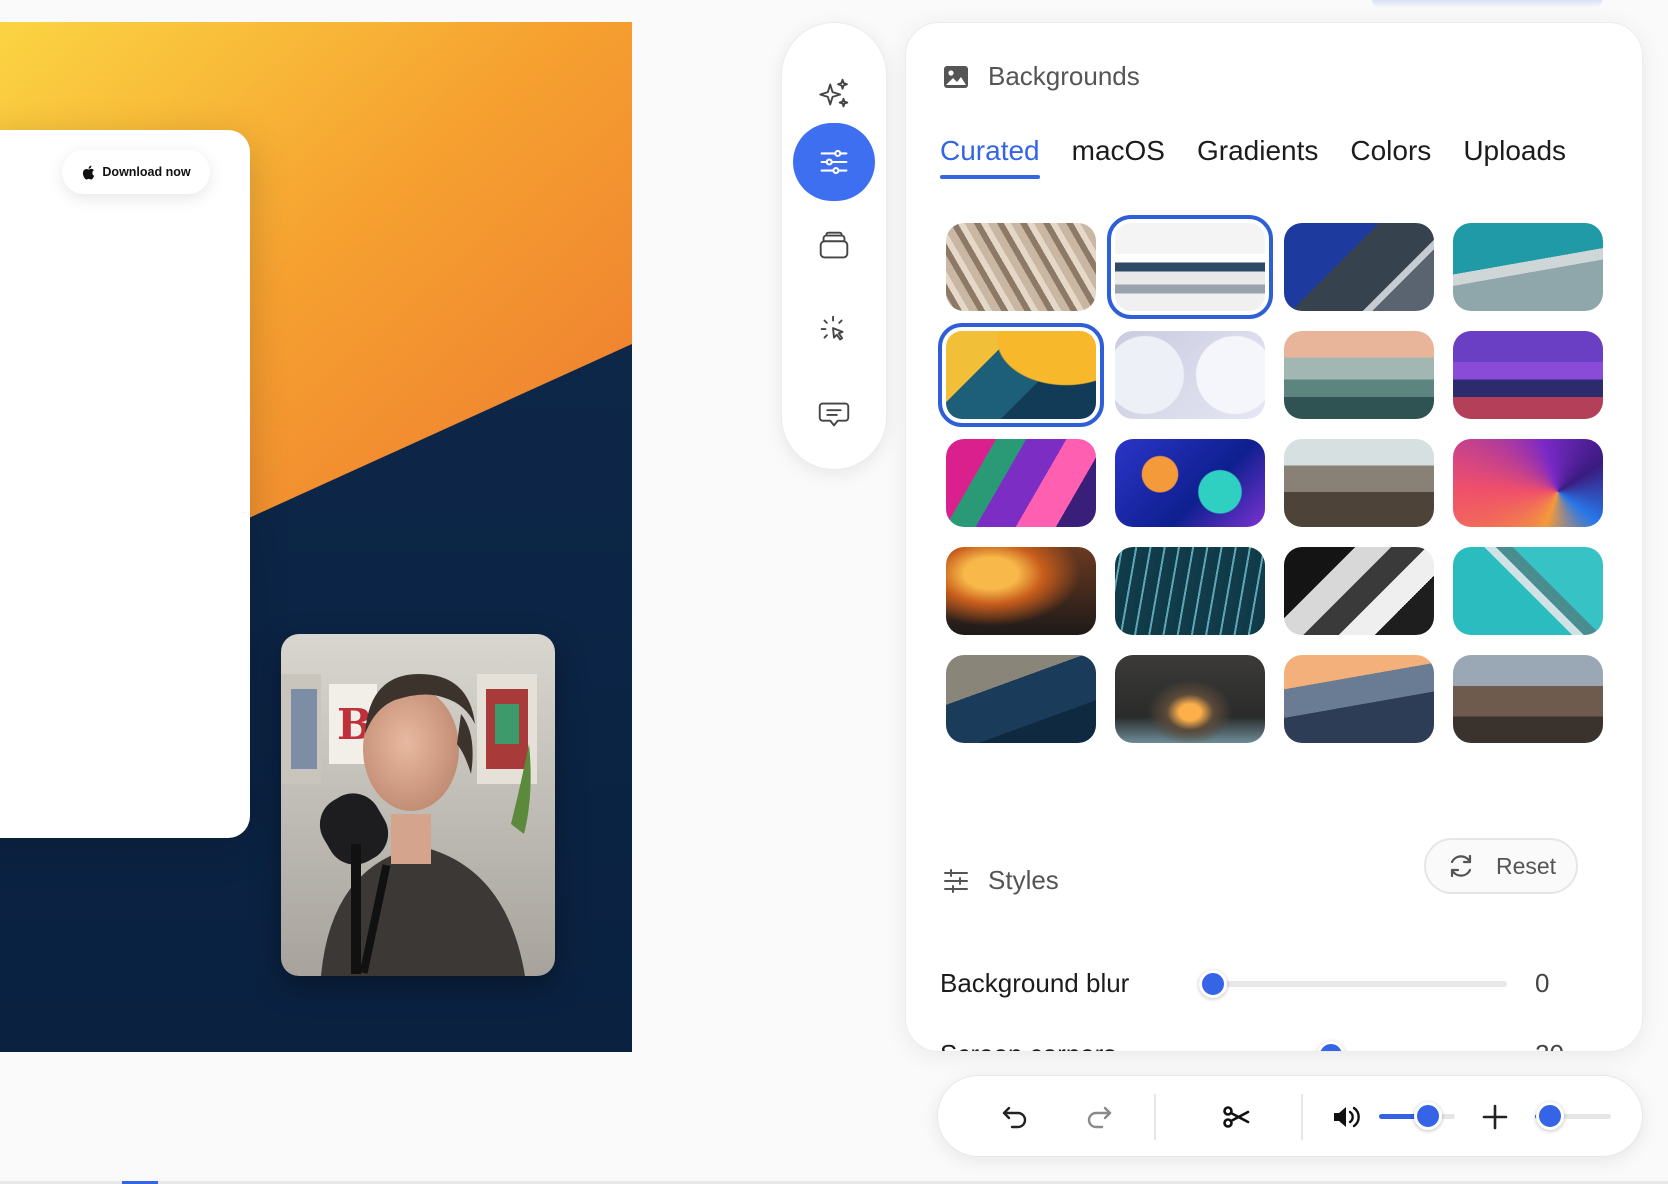  Describe the element at coordinates (1021, 483) in the screenshot. I see `bg-thumb-magenta-abstract` at that location.